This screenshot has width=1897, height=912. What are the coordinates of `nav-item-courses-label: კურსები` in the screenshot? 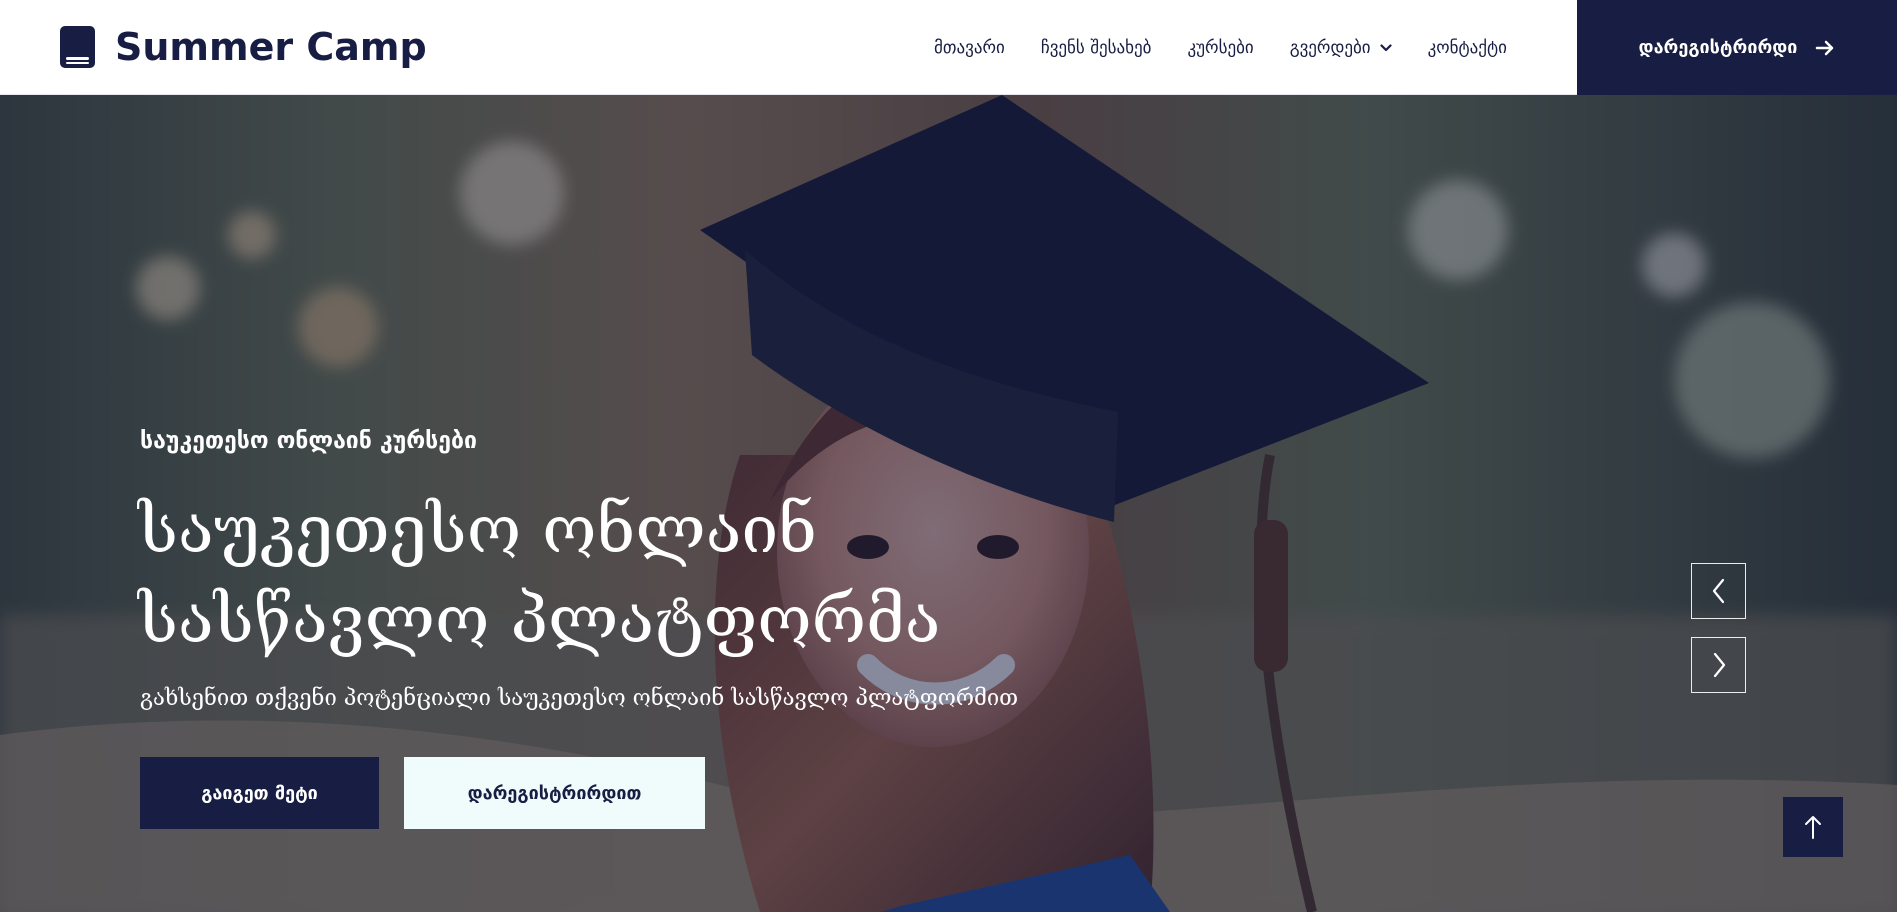 It's located at (1220, 48).